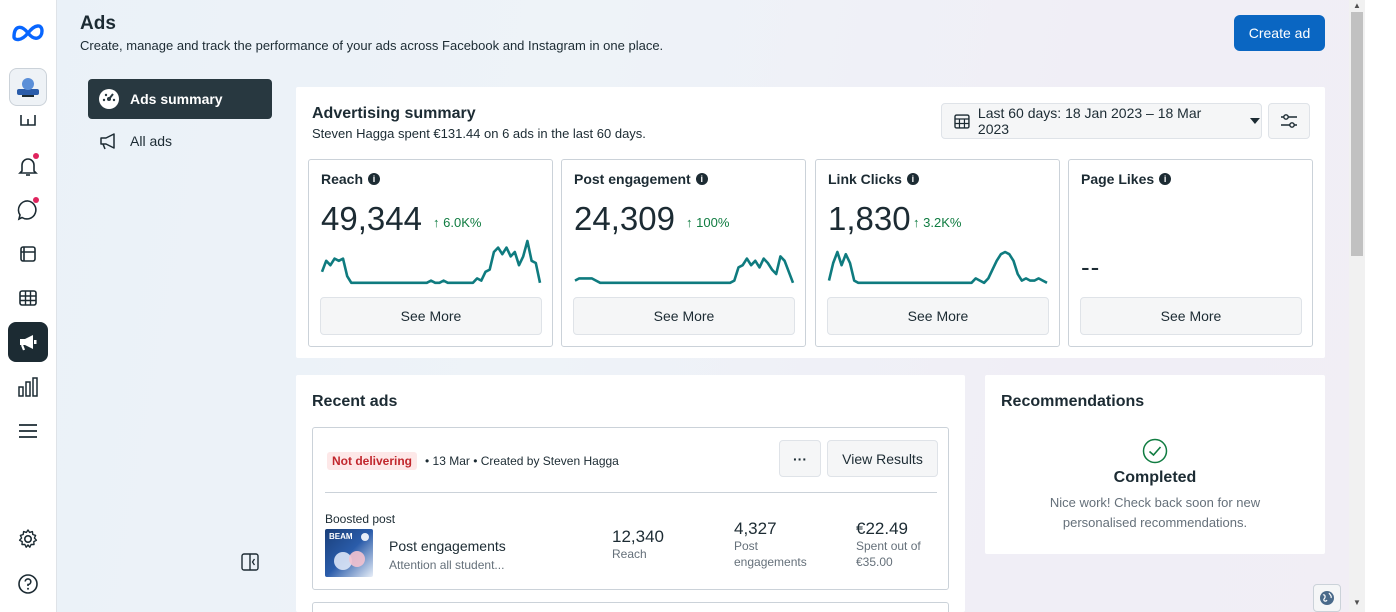  Describe the element at coordinates (28, 87) in the screenshot. I see `page-avatar` at that location.